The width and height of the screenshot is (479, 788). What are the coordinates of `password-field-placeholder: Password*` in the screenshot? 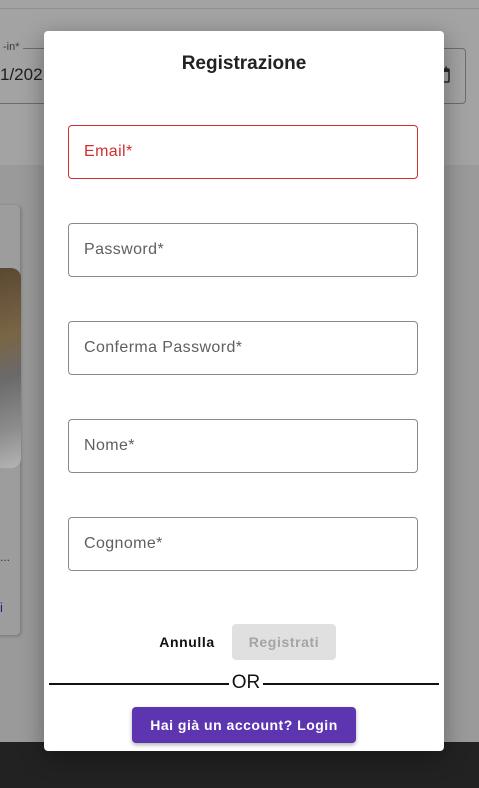 It's located at (124, 249).